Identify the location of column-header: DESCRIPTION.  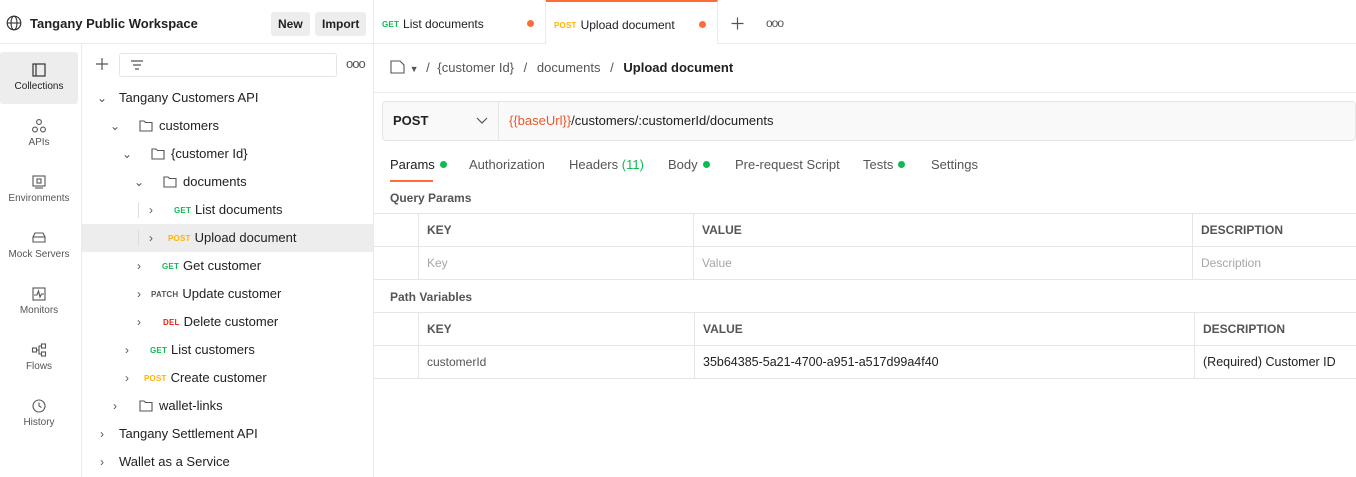
(1274, 230).